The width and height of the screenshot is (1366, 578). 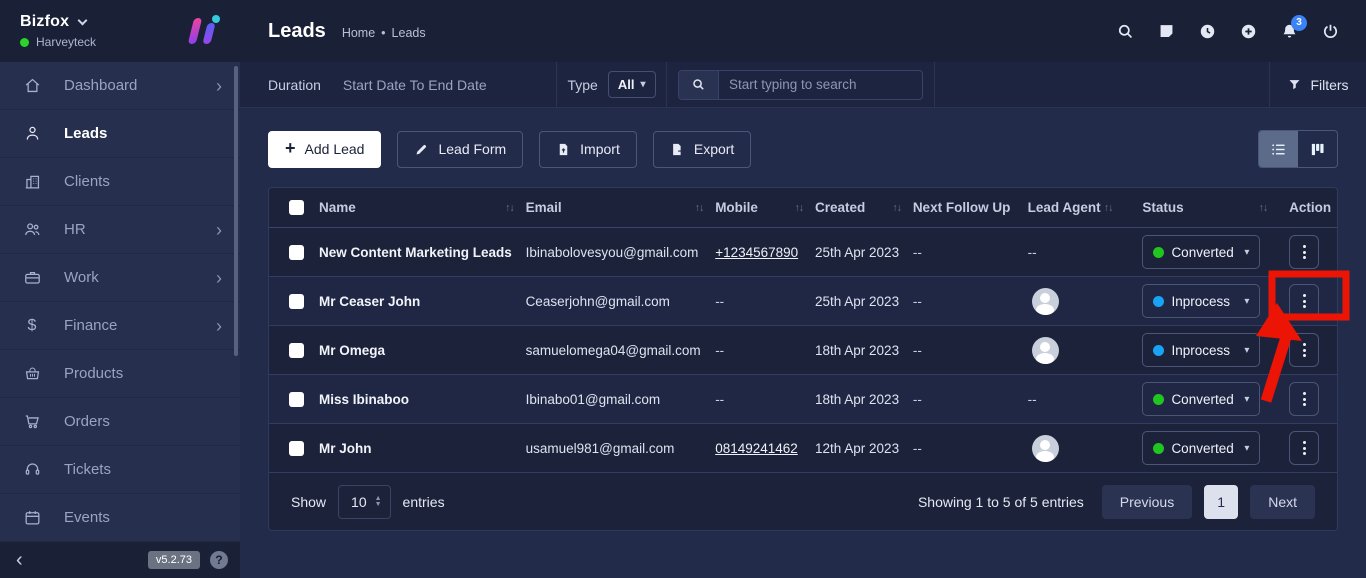 I want to click on lead-created: 25th Apr 2023, so click(x=857, y=252).